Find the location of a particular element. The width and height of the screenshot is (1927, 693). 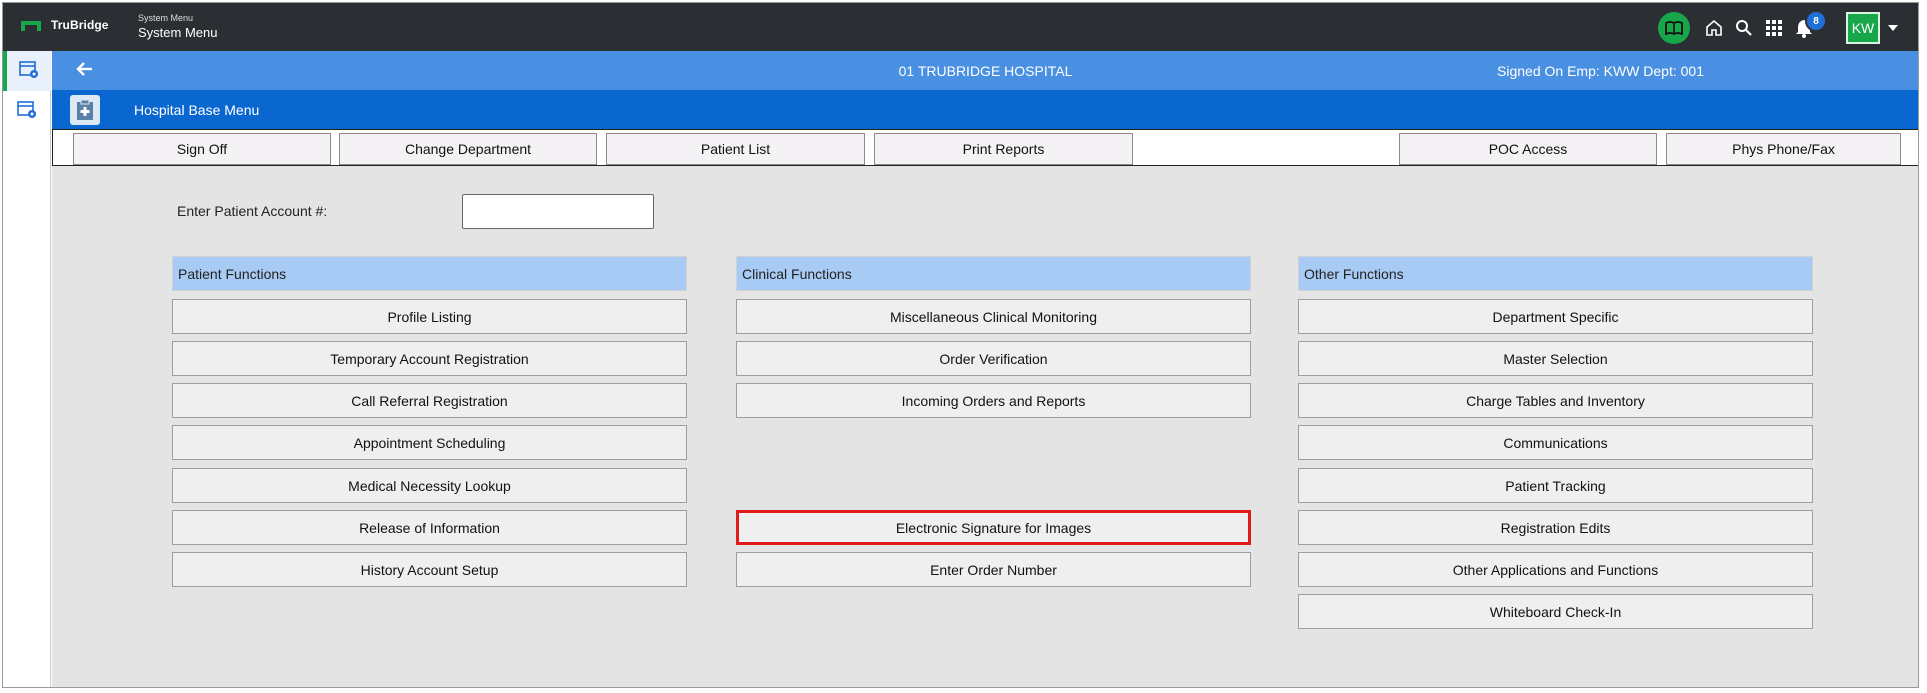

book-icon is located at coordinates (1674, 28).